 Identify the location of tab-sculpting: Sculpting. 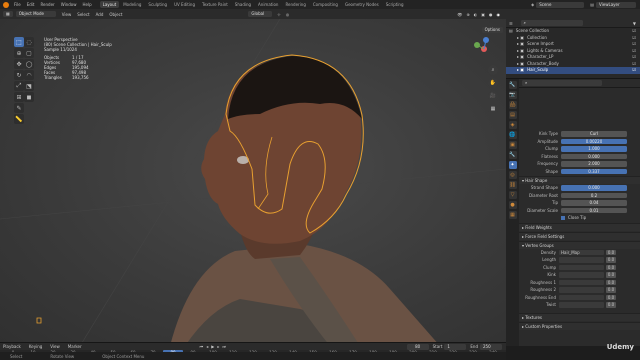
(157, 4).